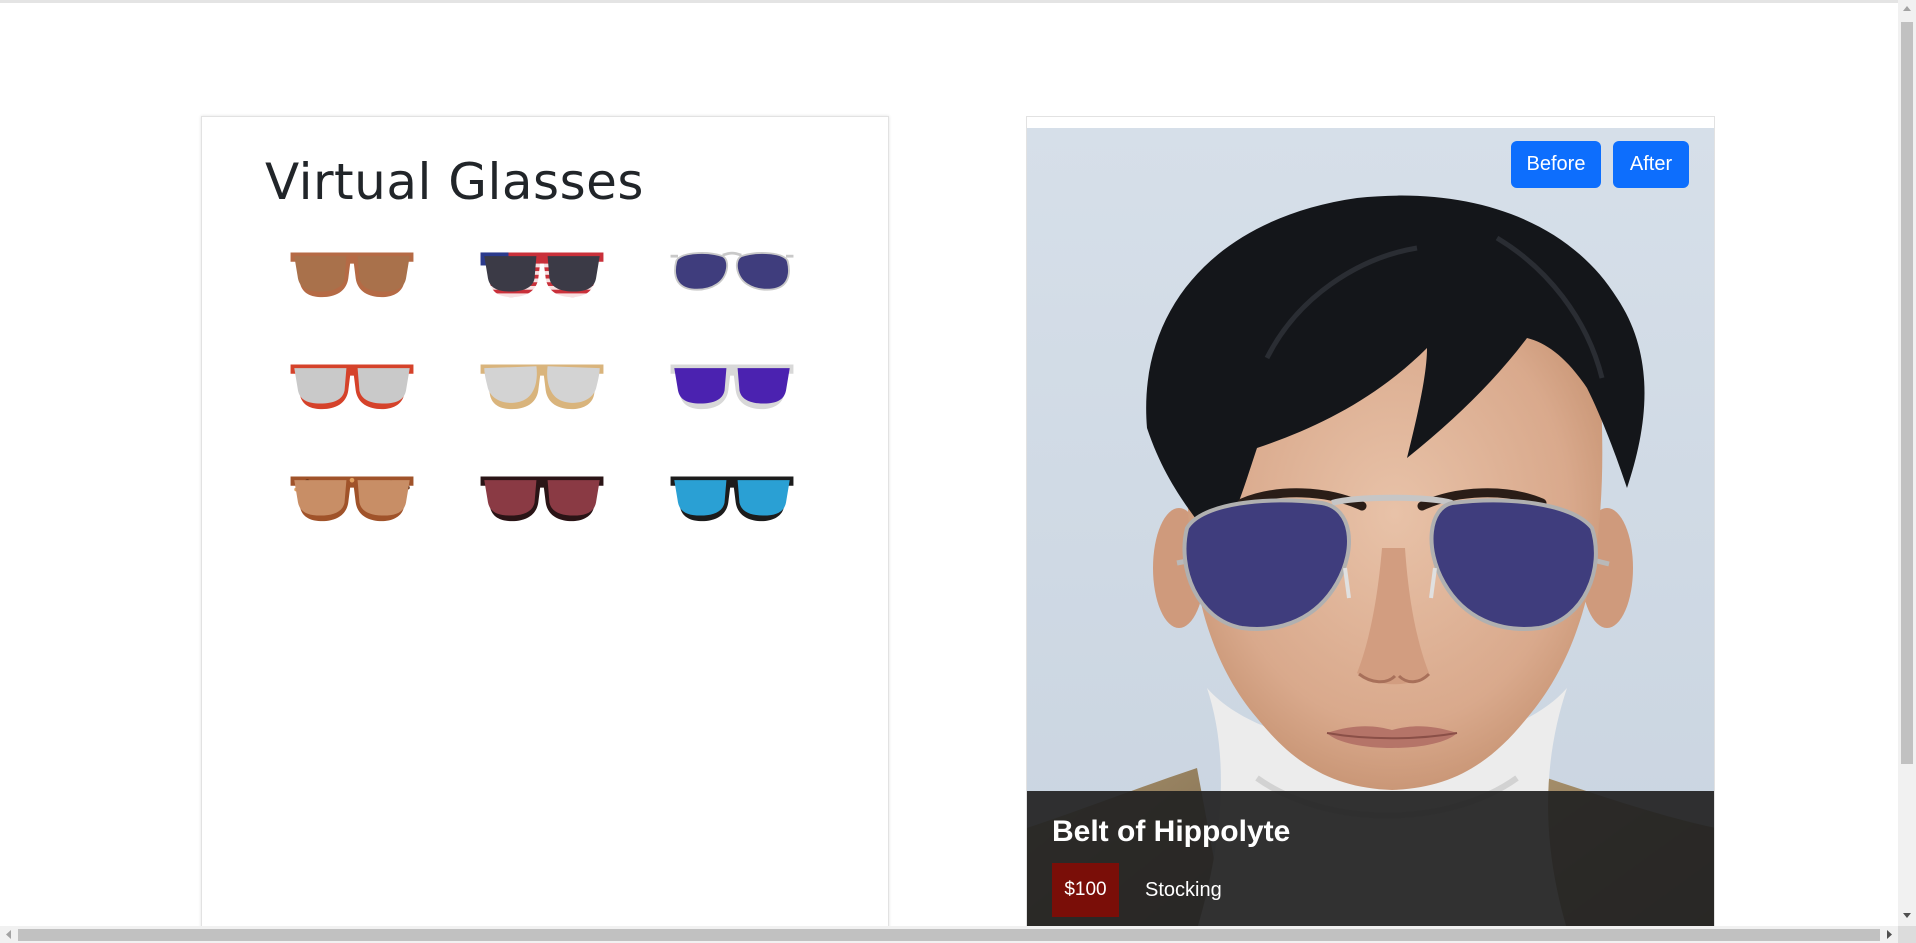 This screenshot has height=943, width=1916. I want to click on glasses-grid, so click(569, 395).